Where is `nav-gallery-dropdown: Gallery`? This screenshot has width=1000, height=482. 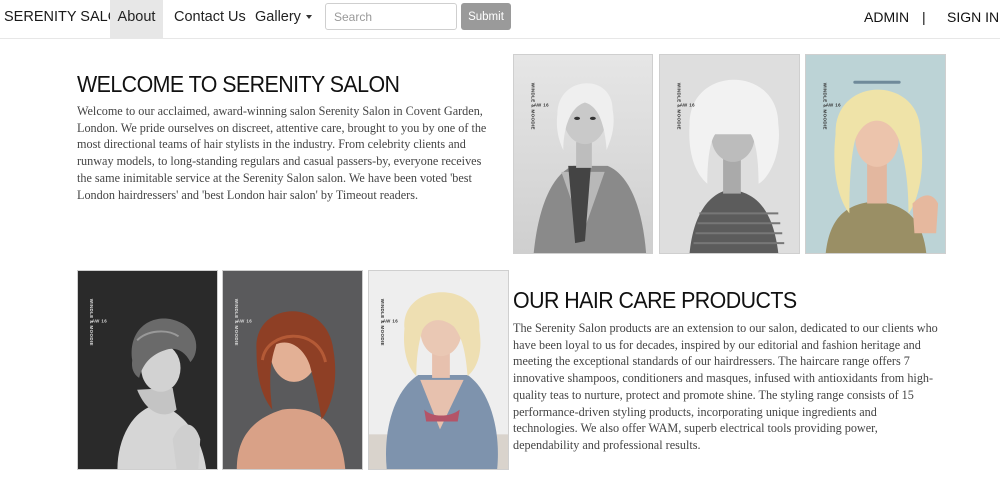
nav-gallery-dropdown: Gallery is located at coordinates (283, 19).